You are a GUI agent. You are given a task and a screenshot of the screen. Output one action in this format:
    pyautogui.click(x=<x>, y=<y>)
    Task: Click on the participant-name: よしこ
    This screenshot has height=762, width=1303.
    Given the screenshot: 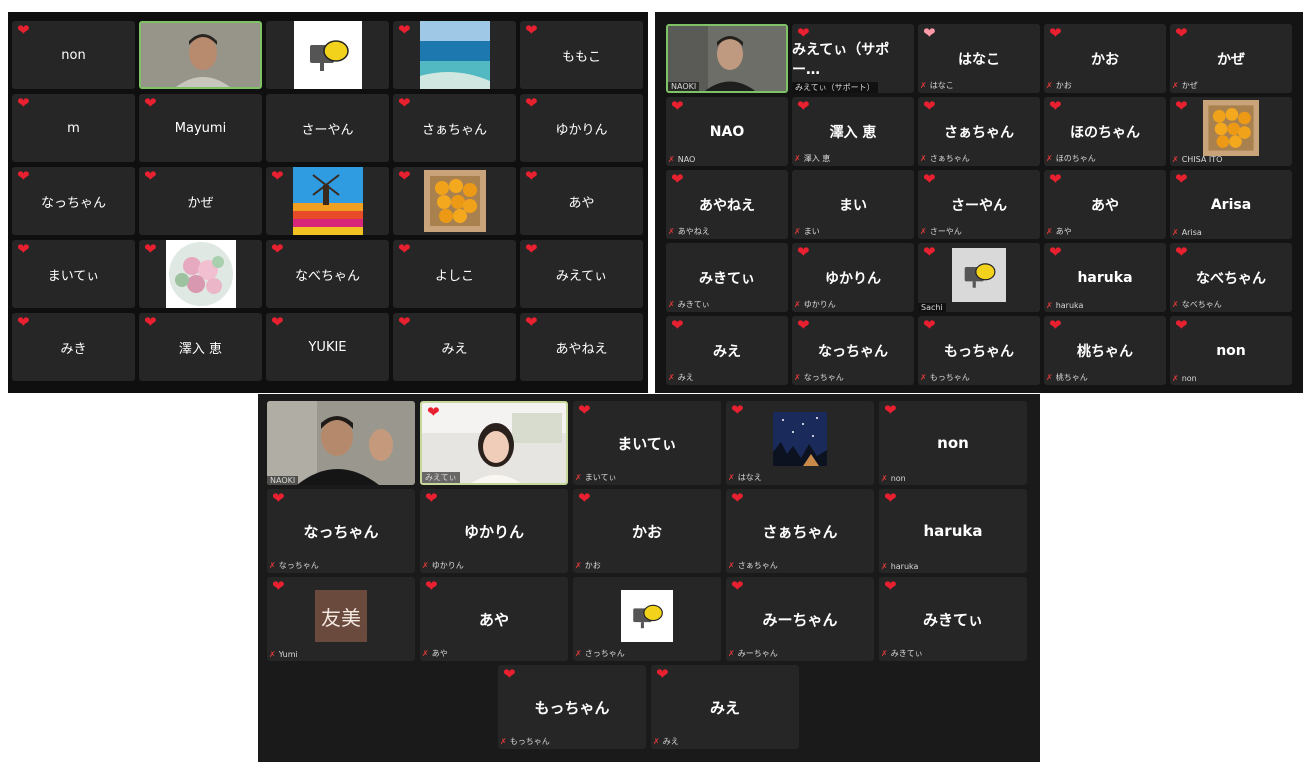 What is the action you would take?
    pyautogui.click(x=454, y=276)
    